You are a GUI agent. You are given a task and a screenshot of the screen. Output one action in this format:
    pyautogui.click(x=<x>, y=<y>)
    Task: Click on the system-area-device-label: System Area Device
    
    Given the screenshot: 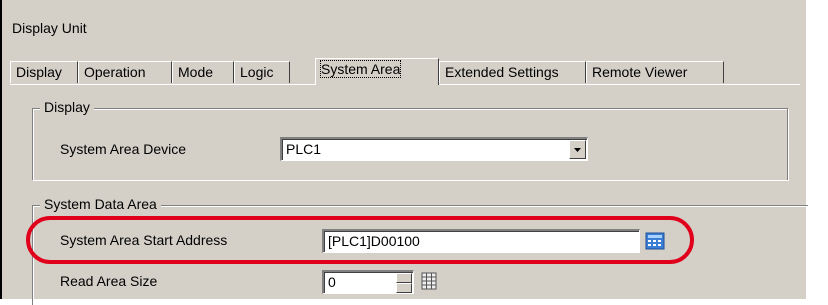 What is the action you would take?
    pyautogui.click(x=123, y=149)
    